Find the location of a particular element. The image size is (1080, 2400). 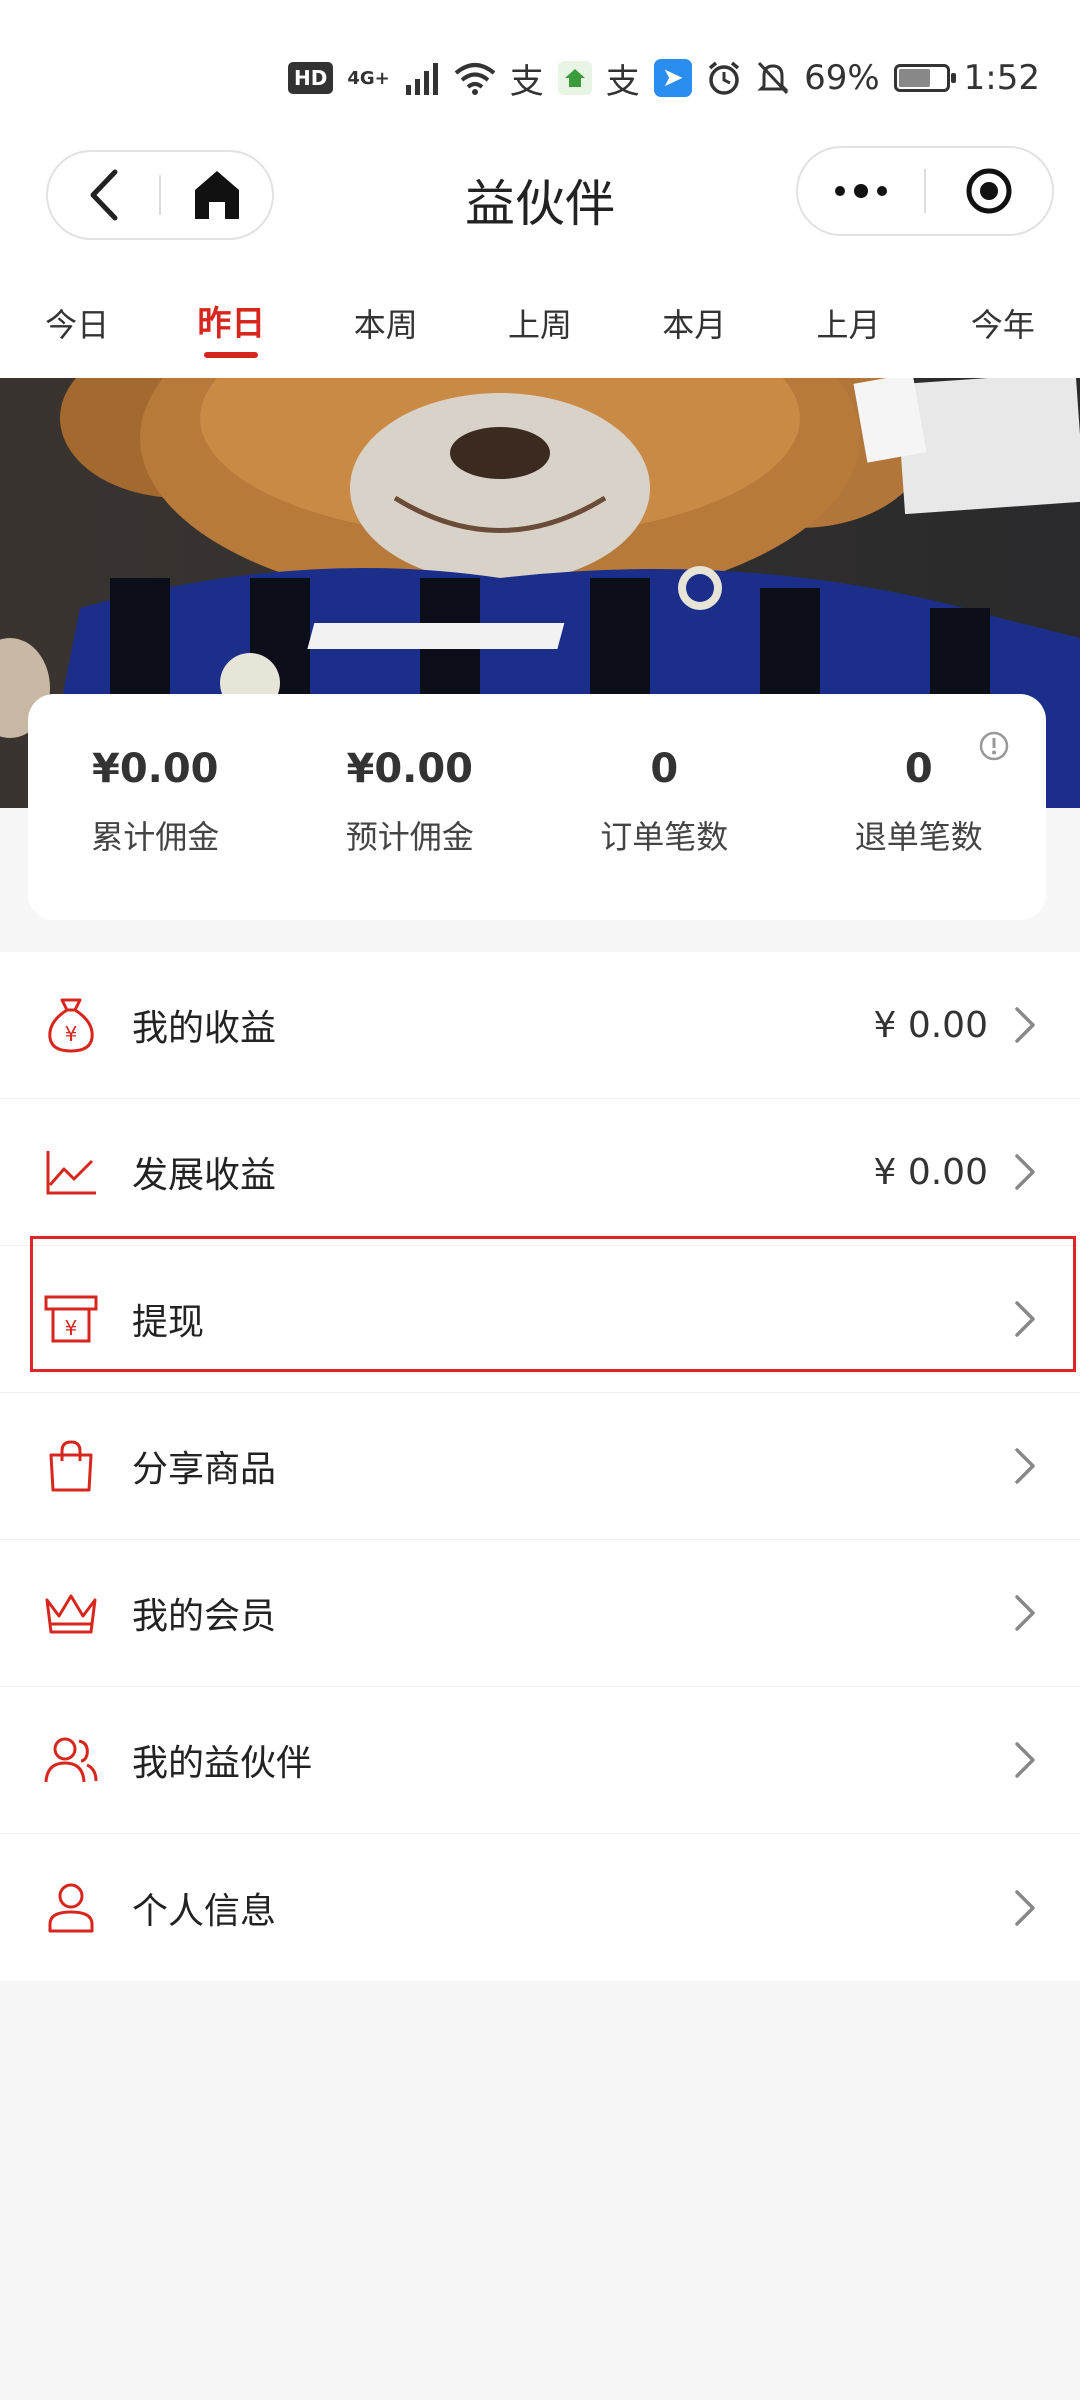

menu-item-my-earnings: ¥ 我的收益 ¥ 0.00 is located at coordinates (540, 1025).